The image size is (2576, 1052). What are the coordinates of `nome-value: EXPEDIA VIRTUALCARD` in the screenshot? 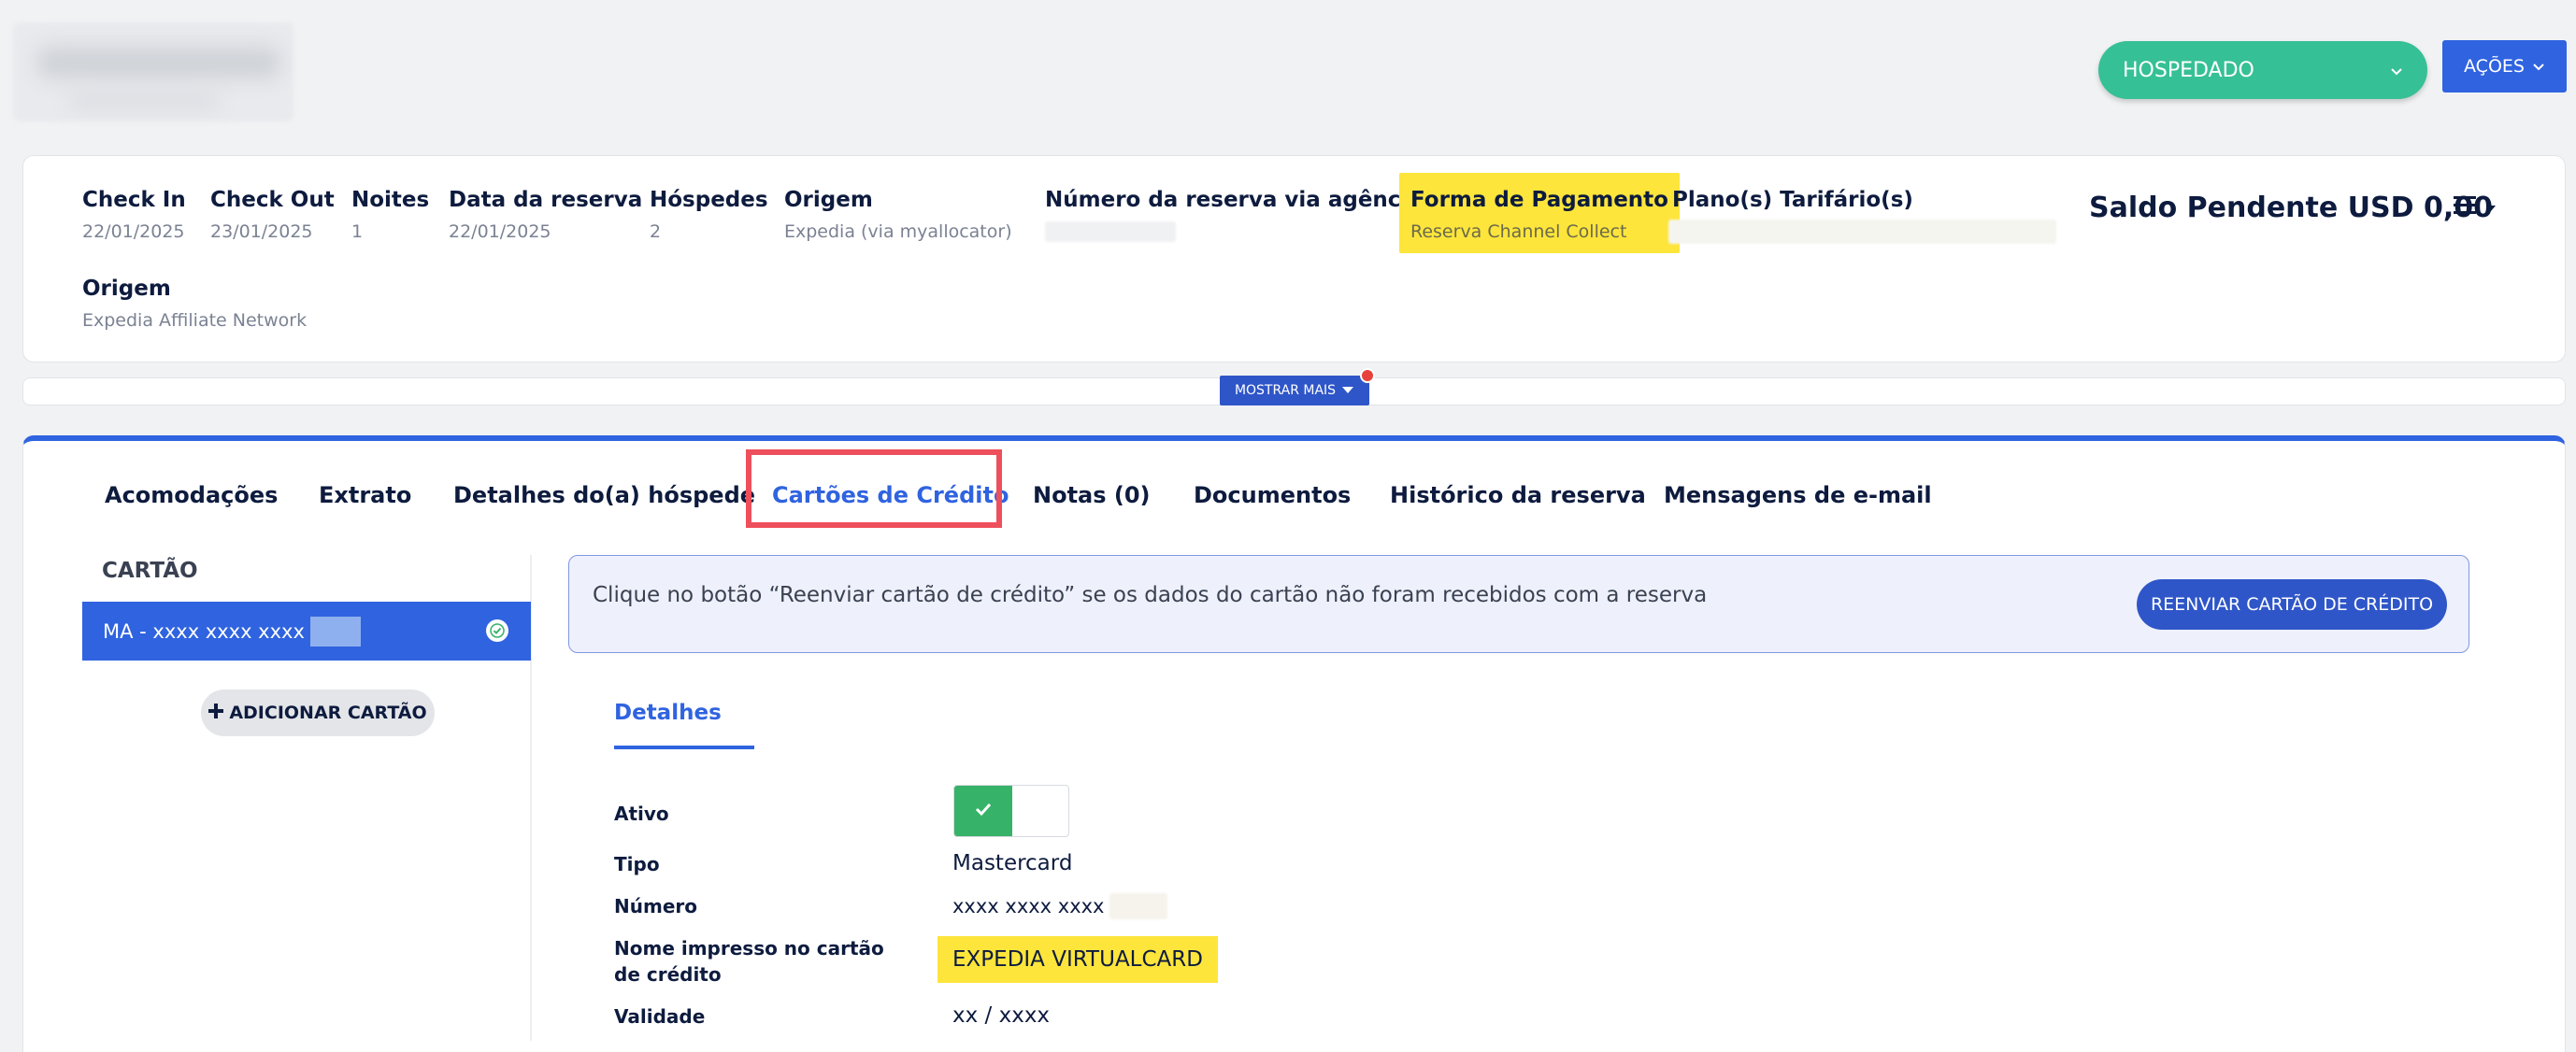 It's located at (1077, 959).